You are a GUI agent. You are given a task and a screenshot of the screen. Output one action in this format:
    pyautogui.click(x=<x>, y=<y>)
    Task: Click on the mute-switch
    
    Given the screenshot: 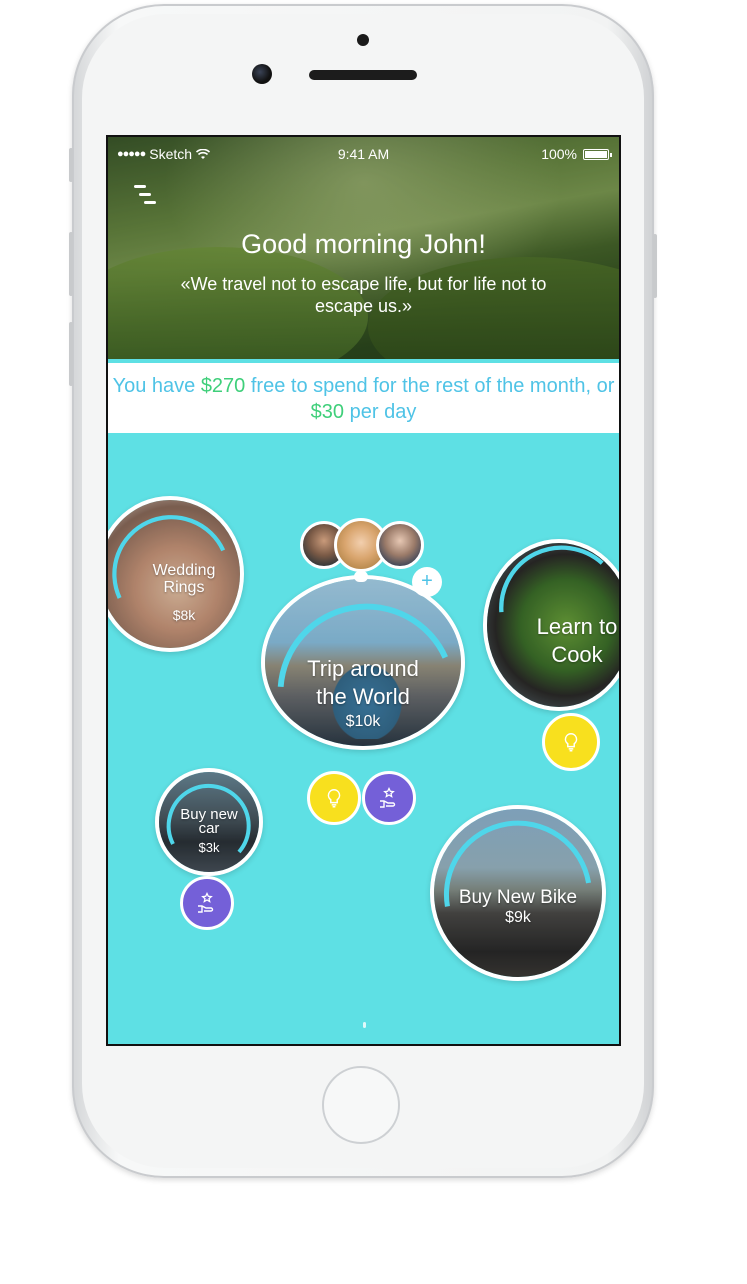 What is the action you would take?
    pyautogui.click(x=71, y=165)
    